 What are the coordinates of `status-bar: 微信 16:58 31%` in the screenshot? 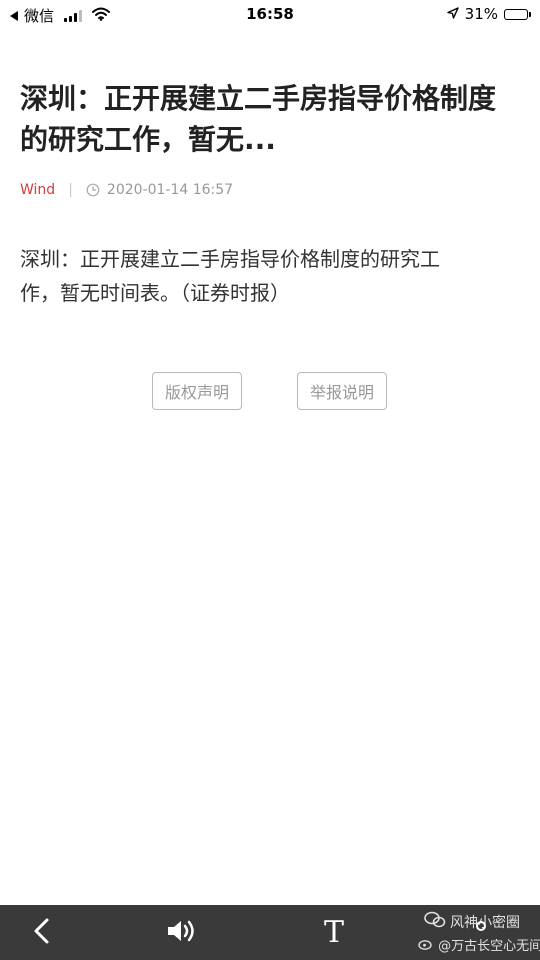 It's located at (270, 15).